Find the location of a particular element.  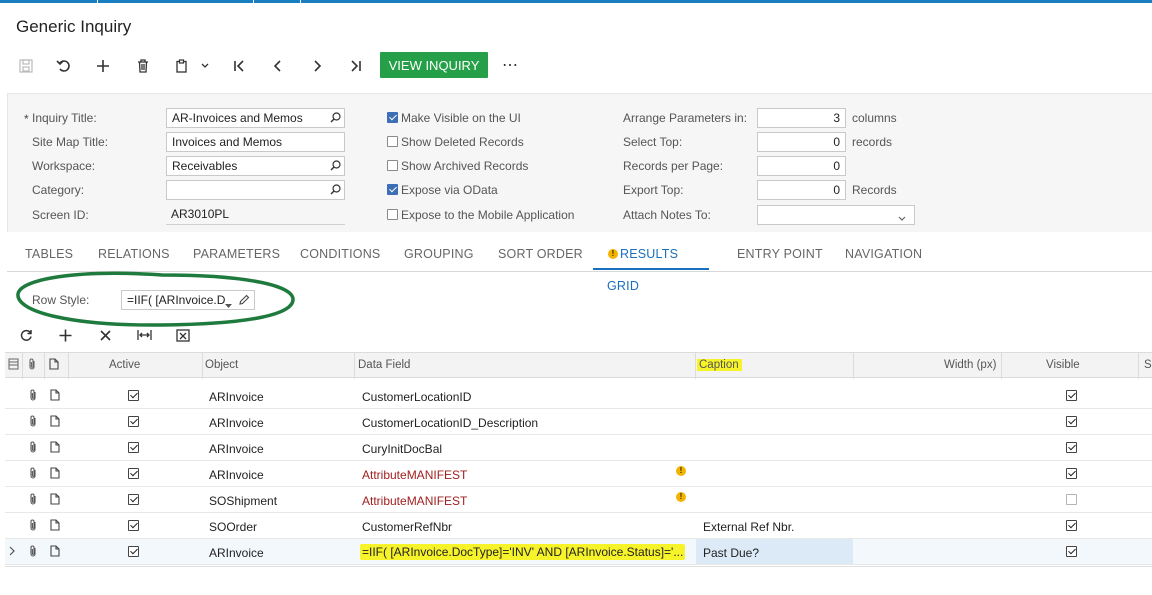

row-style-field: =IIF( [ARInvoice.D is located at coordinates (188, 300).